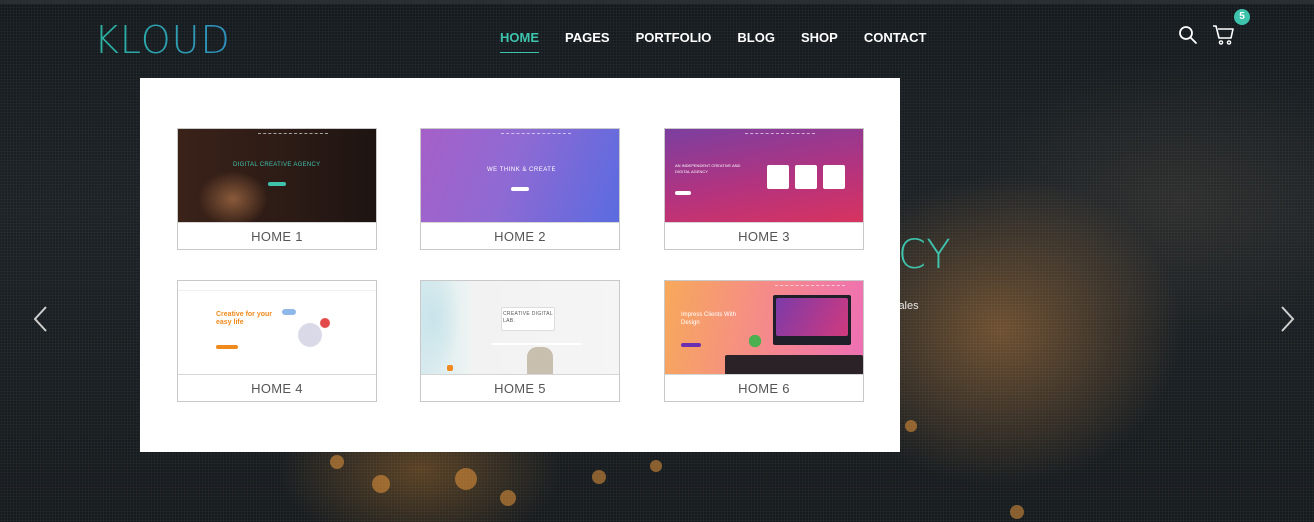  What do you see at coordinates (756, 40) in the screenshot?
I see `nav-item-blog: BLOG` at bounding box center [756, 40].